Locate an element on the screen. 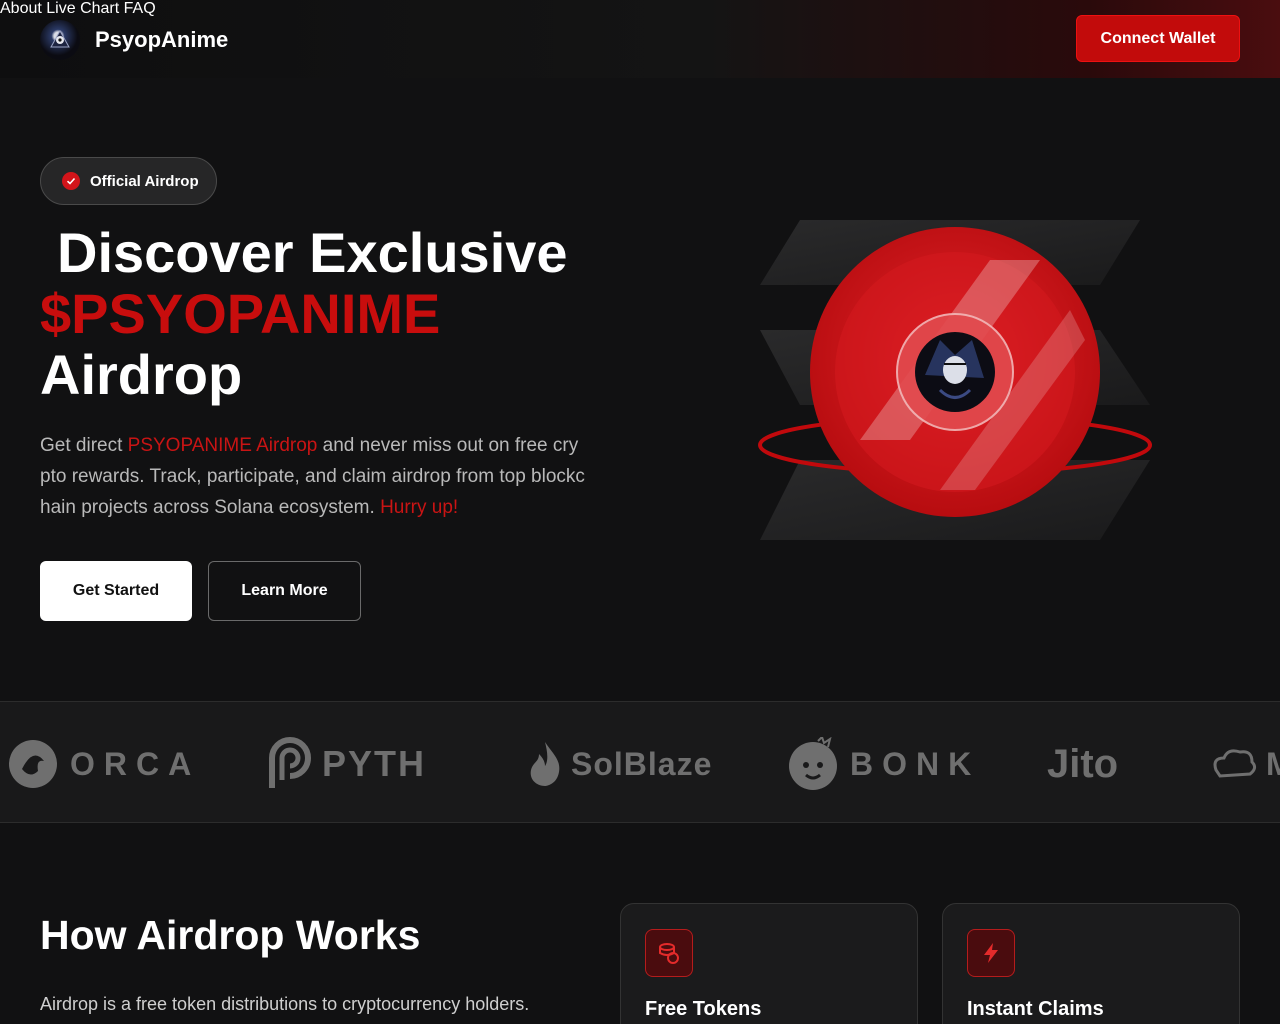 This screenshot has width=1280, height=1024. feature-card-title: Free Tokens is located at coordinates (703, 1009).